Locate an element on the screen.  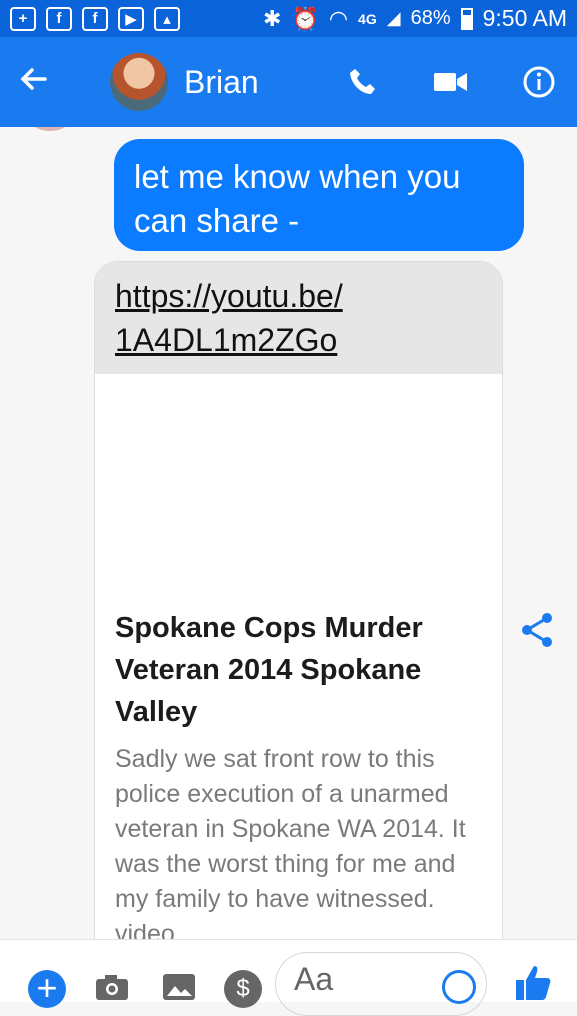
image-icon is located at coordinates (180, 987).